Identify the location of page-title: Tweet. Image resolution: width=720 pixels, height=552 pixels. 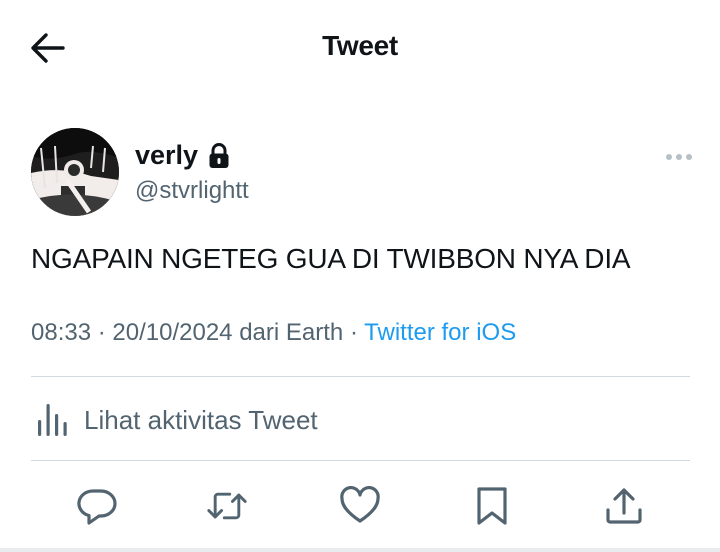
(360, 45).